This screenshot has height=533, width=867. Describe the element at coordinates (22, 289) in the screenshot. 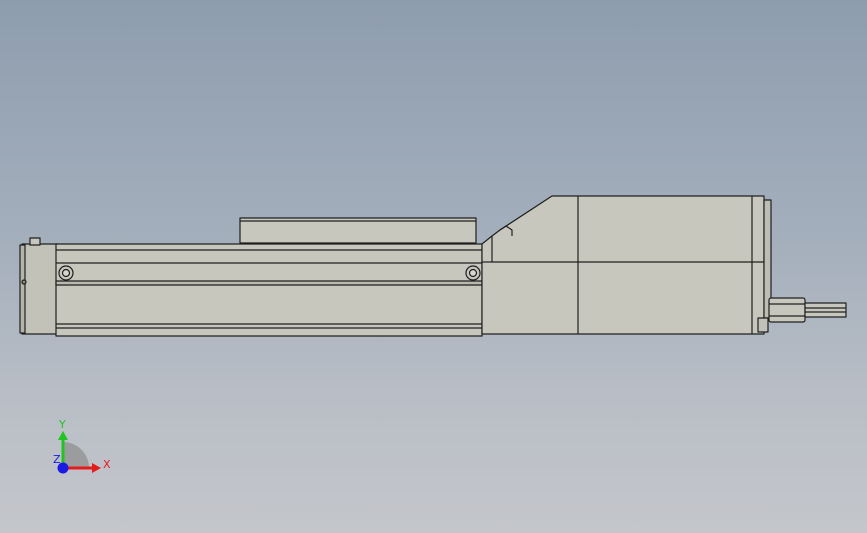

I see `end-cap-slot` at that location.